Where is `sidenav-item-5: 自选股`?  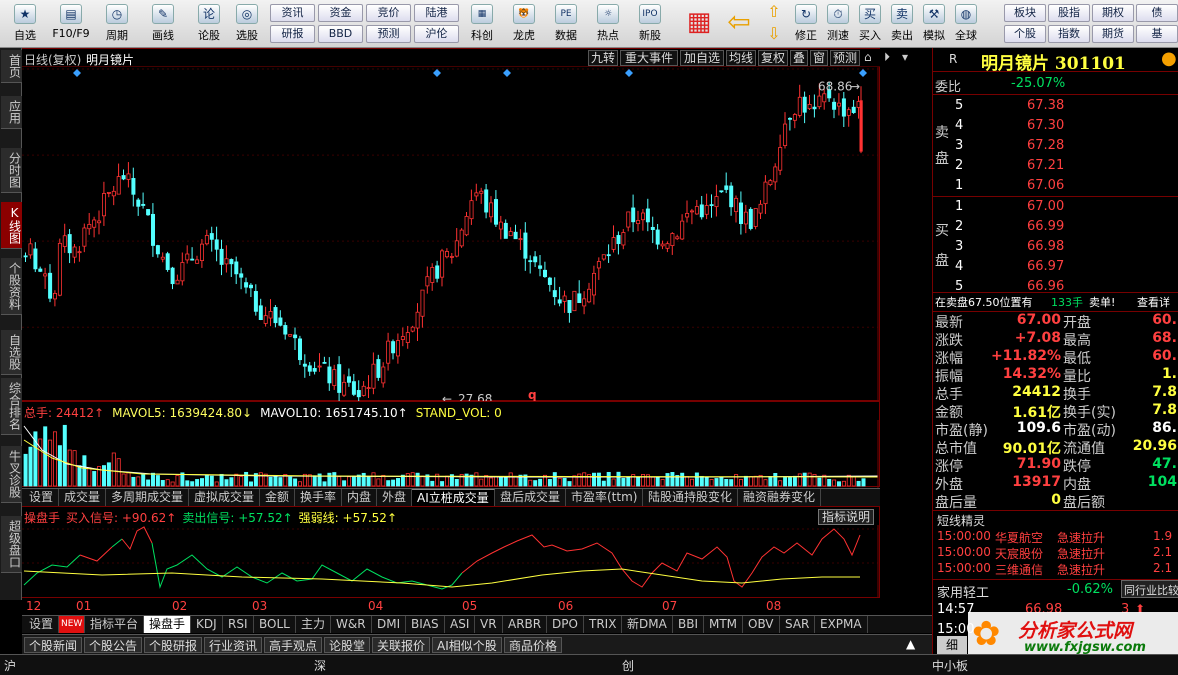 sidenav-item-5: 自选股 is located at coordinates (11, 352).